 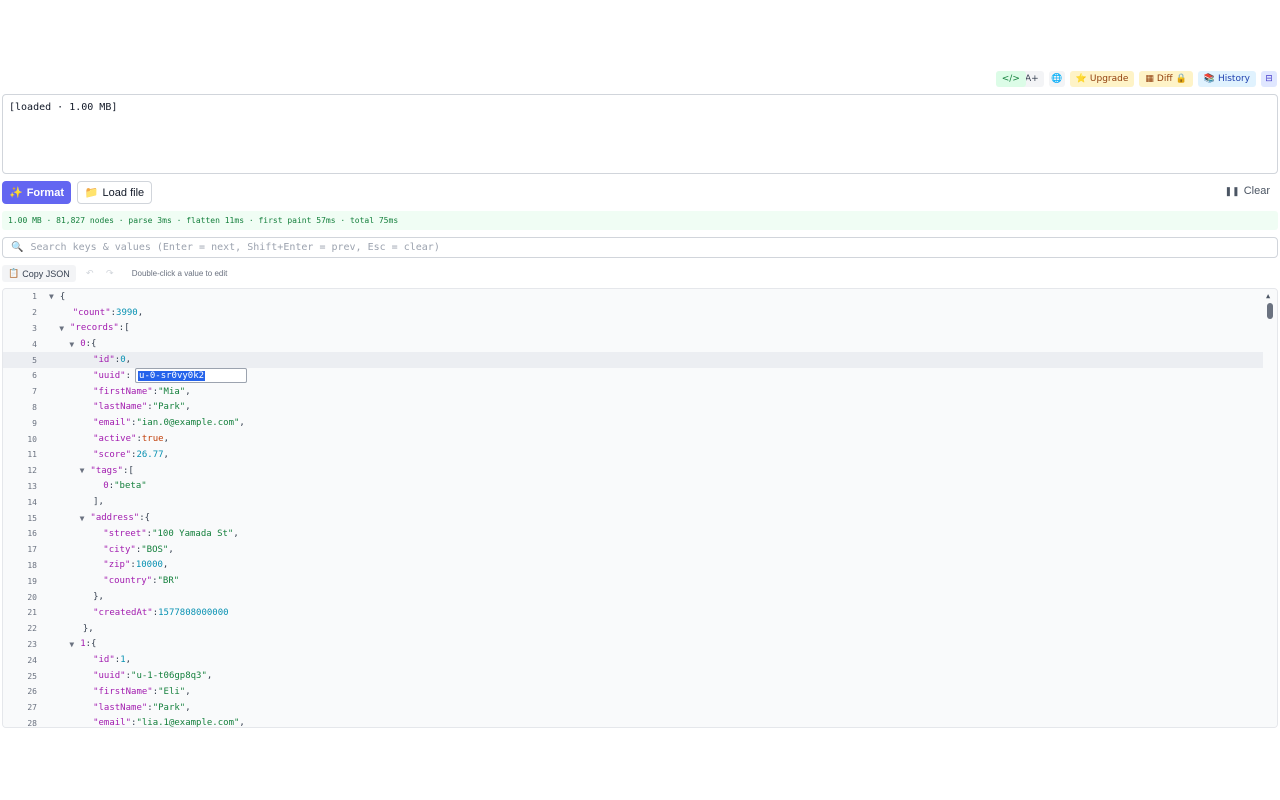 I want to click on tree-line: 12 ▼ "tags":[, so click(x=633, y=471).